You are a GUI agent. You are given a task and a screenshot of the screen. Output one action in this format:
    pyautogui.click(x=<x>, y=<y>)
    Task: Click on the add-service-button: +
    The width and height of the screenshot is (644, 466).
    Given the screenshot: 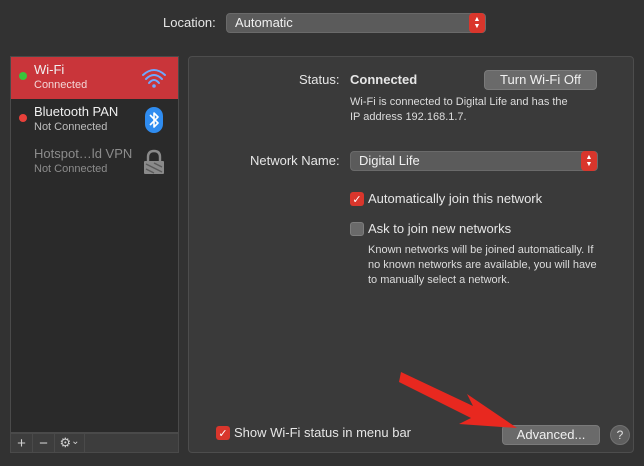 What is the action you would take?
    pyautogui.click(x=22, y=443)
    